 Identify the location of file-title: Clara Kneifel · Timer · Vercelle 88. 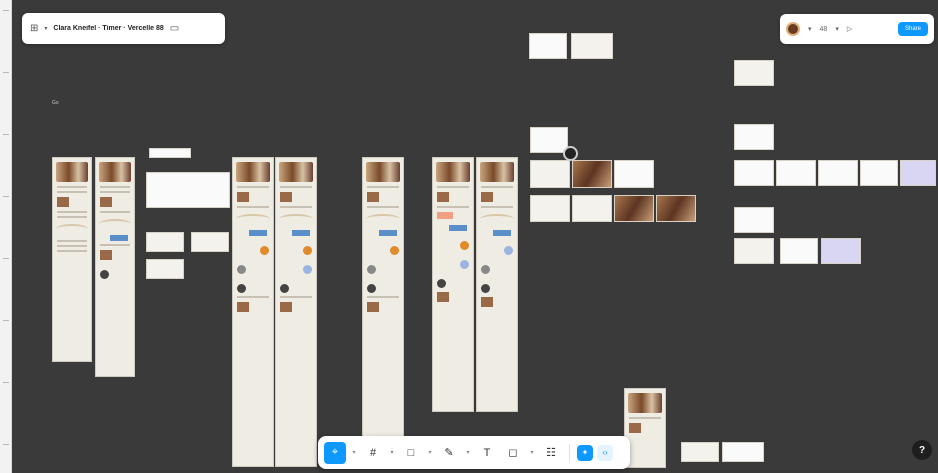
(108, 28).